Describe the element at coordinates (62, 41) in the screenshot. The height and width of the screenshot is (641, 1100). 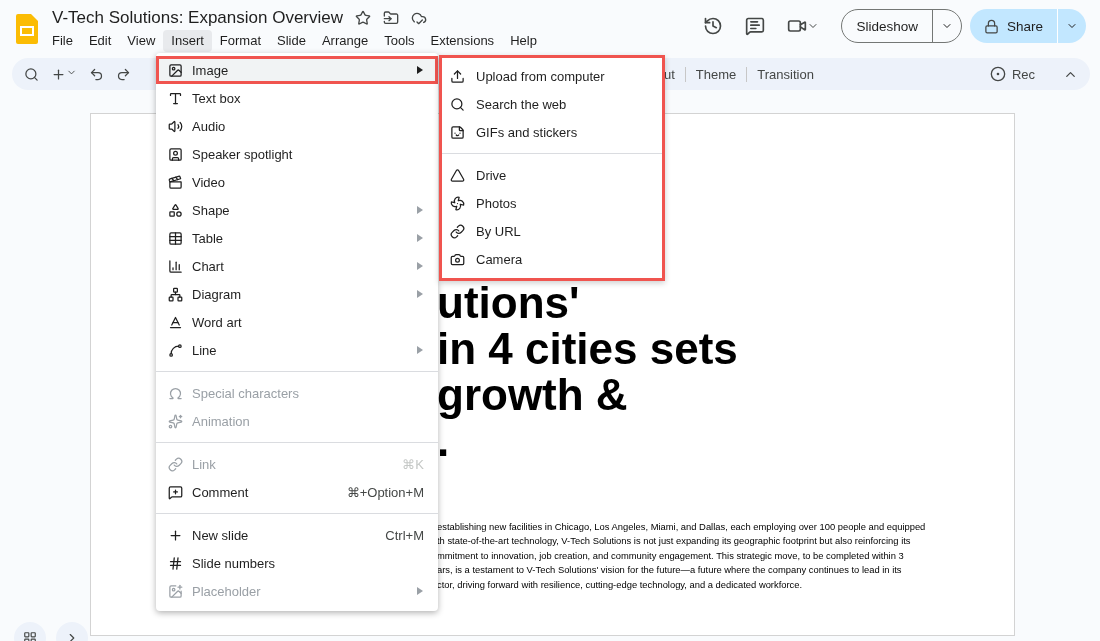
I see `menu-item: File` at that location.